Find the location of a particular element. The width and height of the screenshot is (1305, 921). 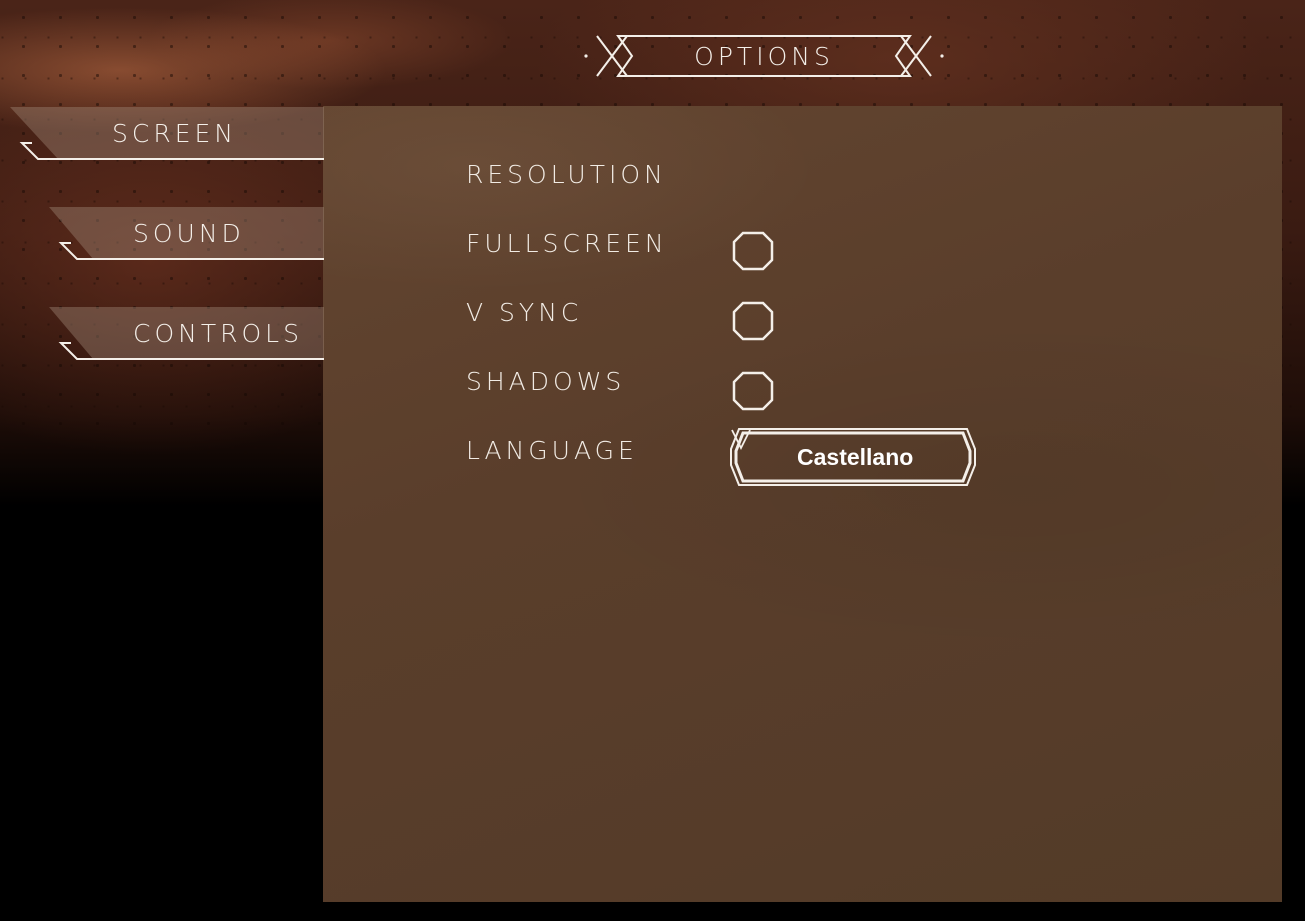

shadows-toggle is located at coordinates (753, 391).